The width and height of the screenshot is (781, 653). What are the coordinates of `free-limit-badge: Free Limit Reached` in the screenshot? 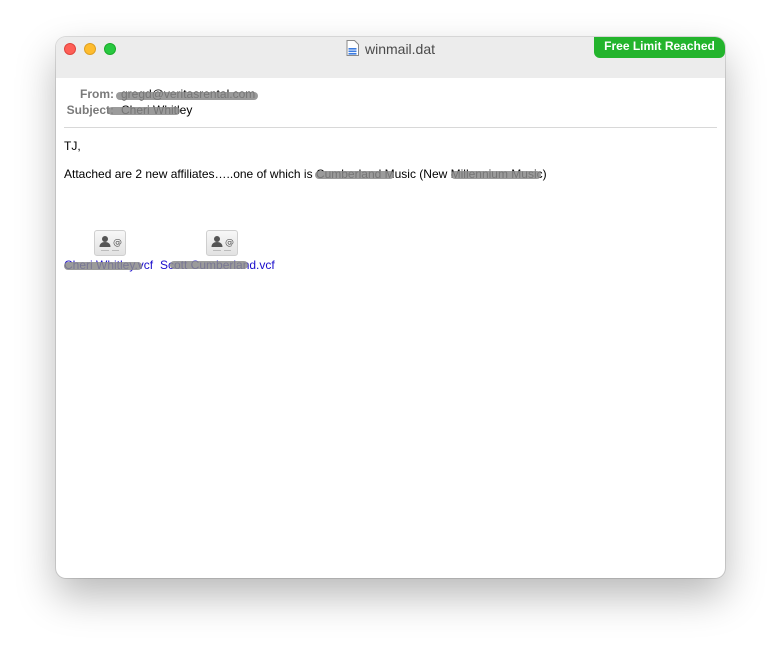 It's located at (659, 47).